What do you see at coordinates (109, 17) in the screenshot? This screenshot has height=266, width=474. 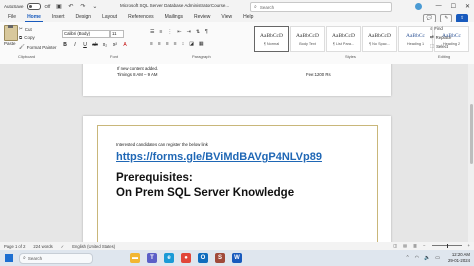 I see `tab-layout: Layout` at bounding box center [109, 17].